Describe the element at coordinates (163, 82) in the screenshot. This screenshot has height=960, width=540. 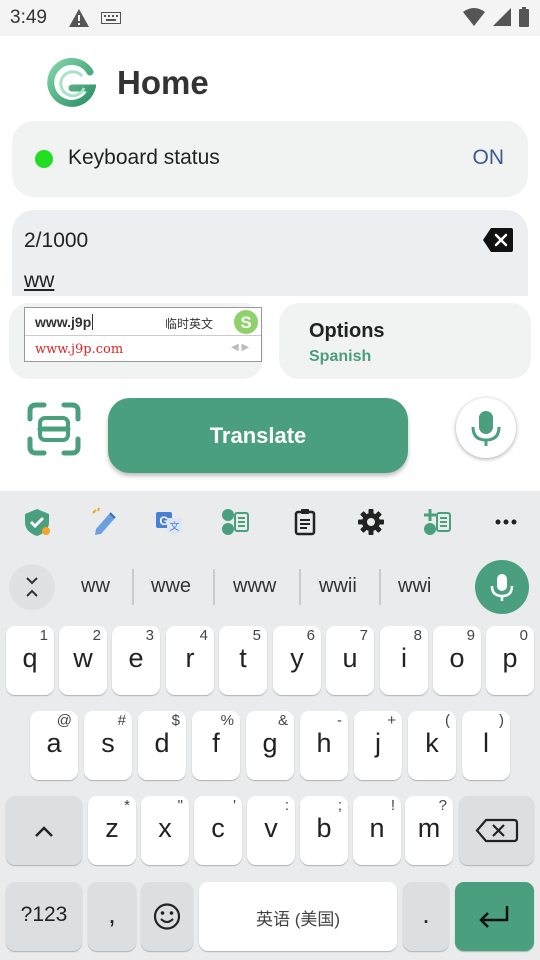
I see `page-title: Home` at that location.